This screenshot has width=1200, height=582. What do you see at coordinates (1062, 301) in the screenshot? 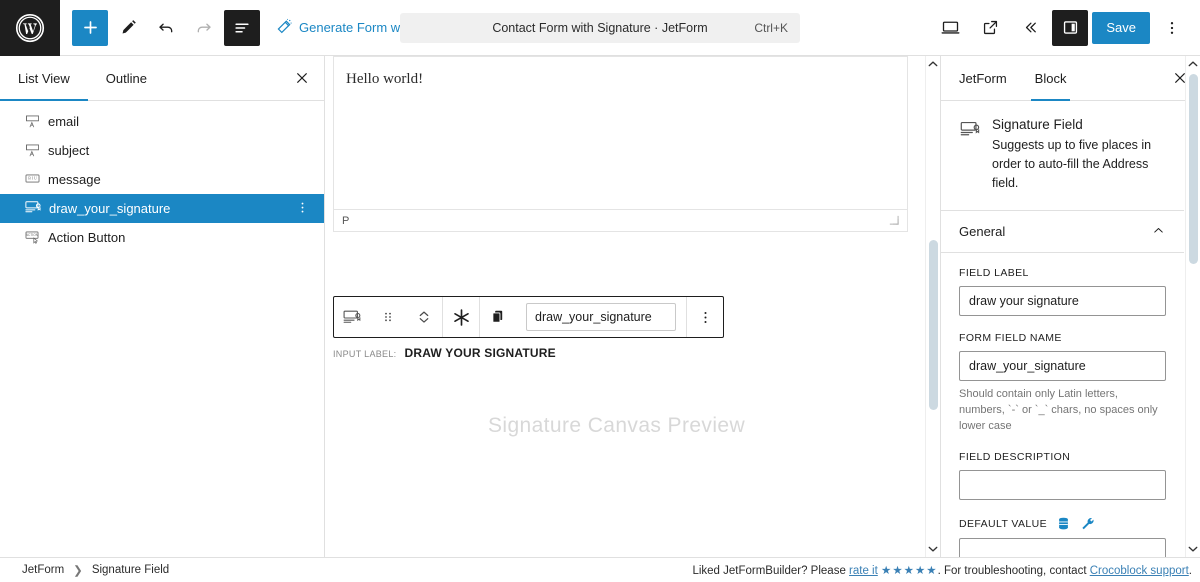
I see `field-label-input` at bounding box center [1062, 301].